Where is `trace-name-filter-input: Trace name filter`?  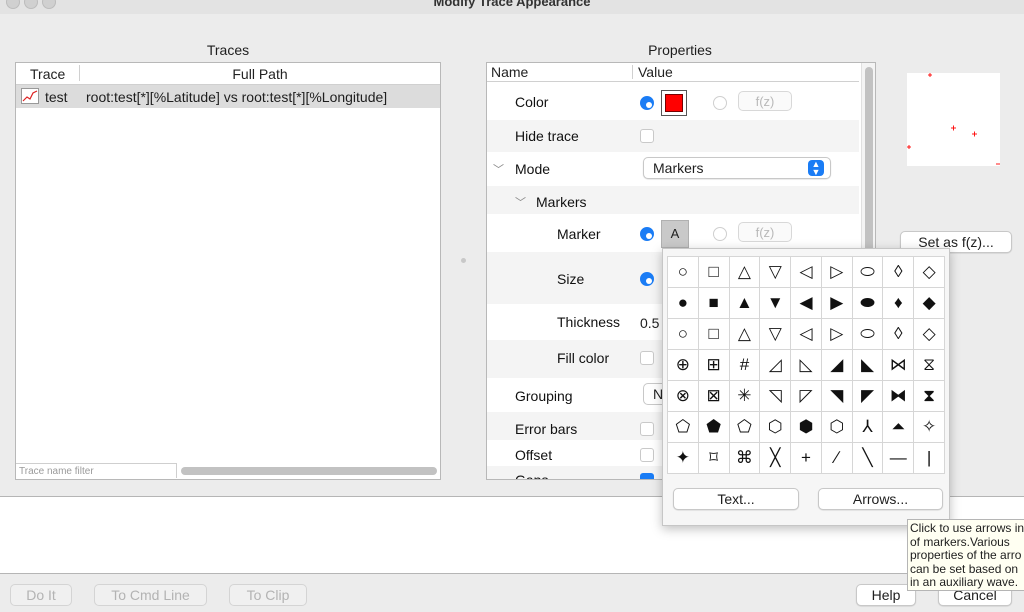 trace-name-filter-input: Trace name filter is located at coordinates (96, 470).